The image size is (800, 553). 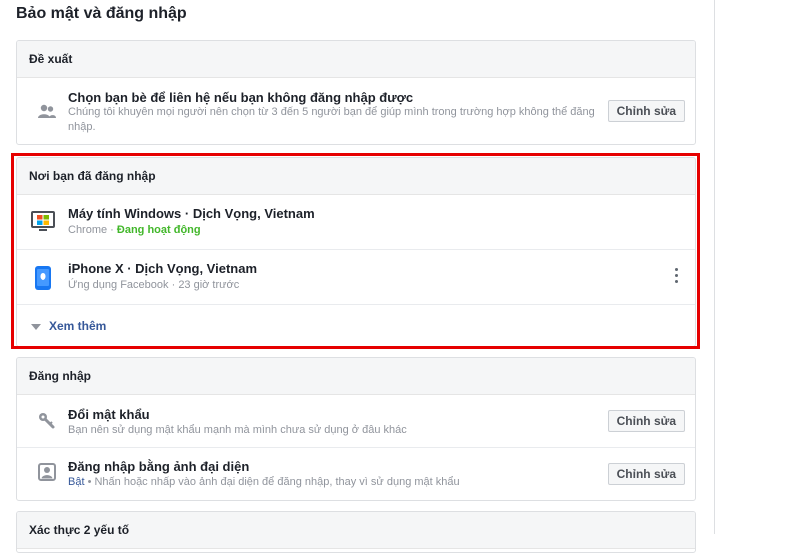 What do you see at coordinates (109, 414) in the screenshot?
I see `change-password-title: Đổi mật khẩu` at bounding box center [109, 414].